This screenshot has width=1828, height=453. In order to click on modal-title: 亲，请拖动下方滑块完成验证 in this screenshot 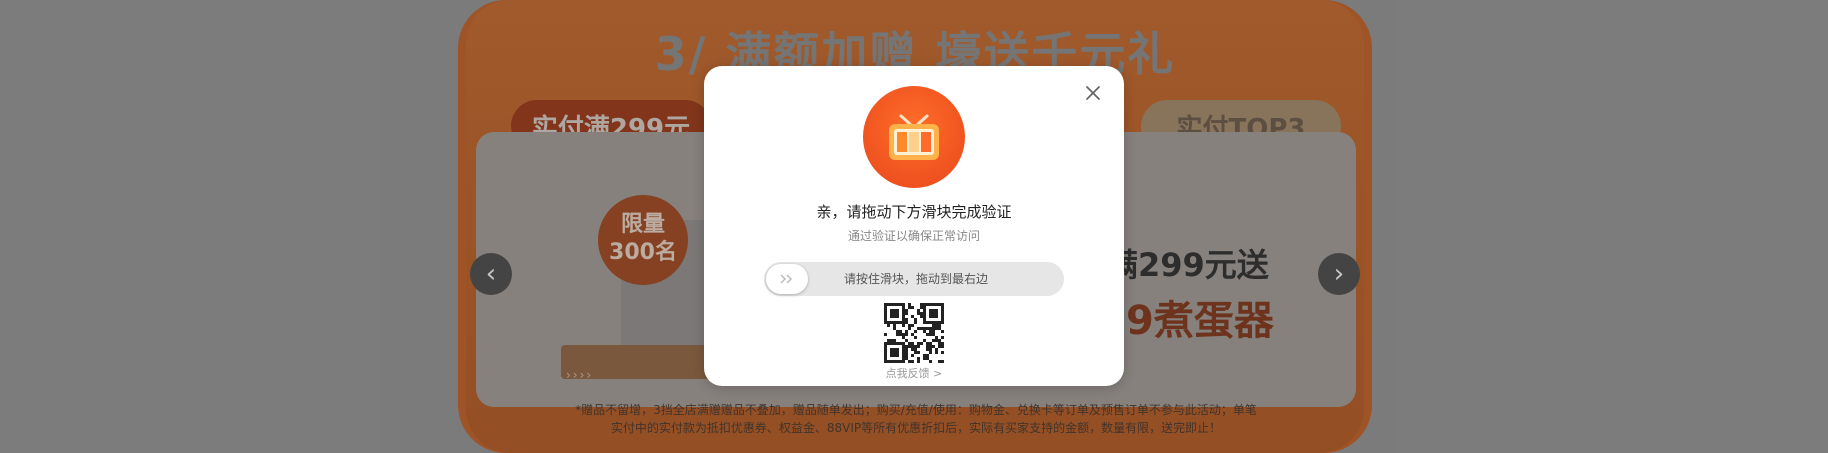, I will do `click(914, 212)`.